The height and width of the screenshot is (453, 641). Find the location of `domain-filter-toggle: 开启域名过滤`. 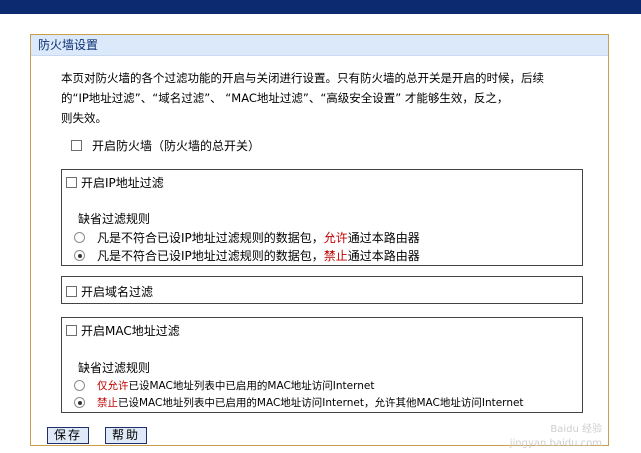

domain-filter-toggle: 开启域名过滤 is located at coordinates (109, 291).